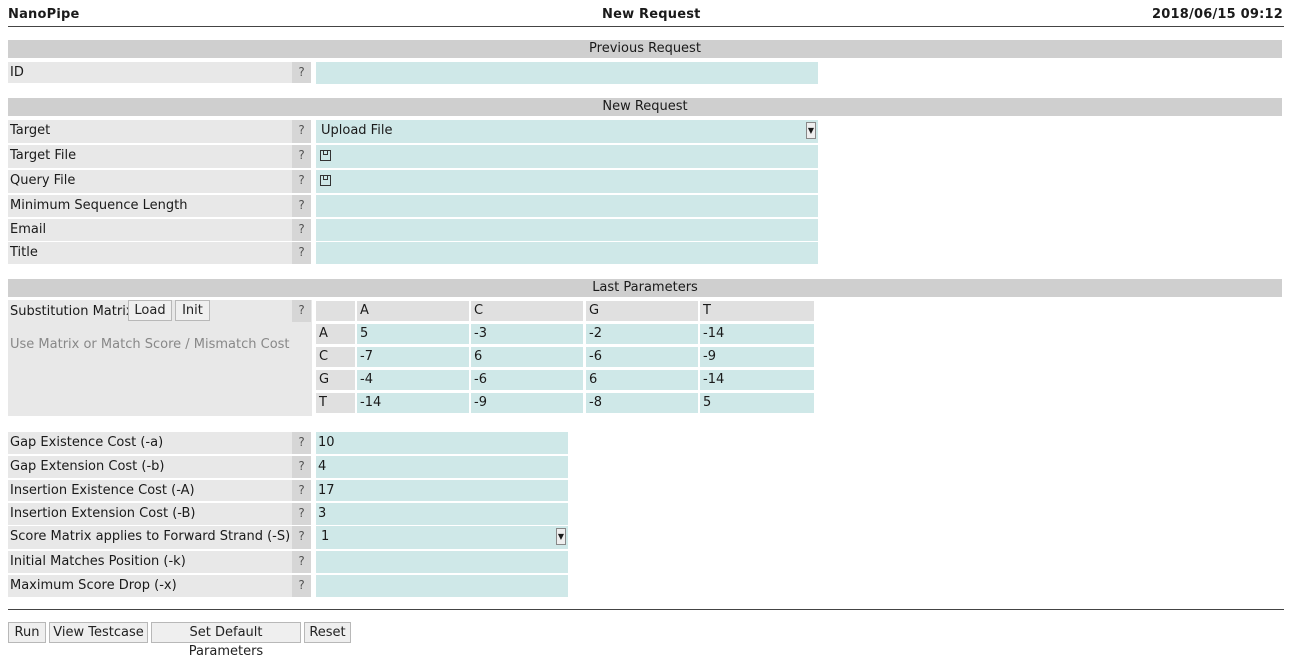 Image resolution: width=1289 pixels, height=661 pixels. Describe the element at coordinates (642, 311) in the screenshot. I see `matrix-col-header: G` at that location.